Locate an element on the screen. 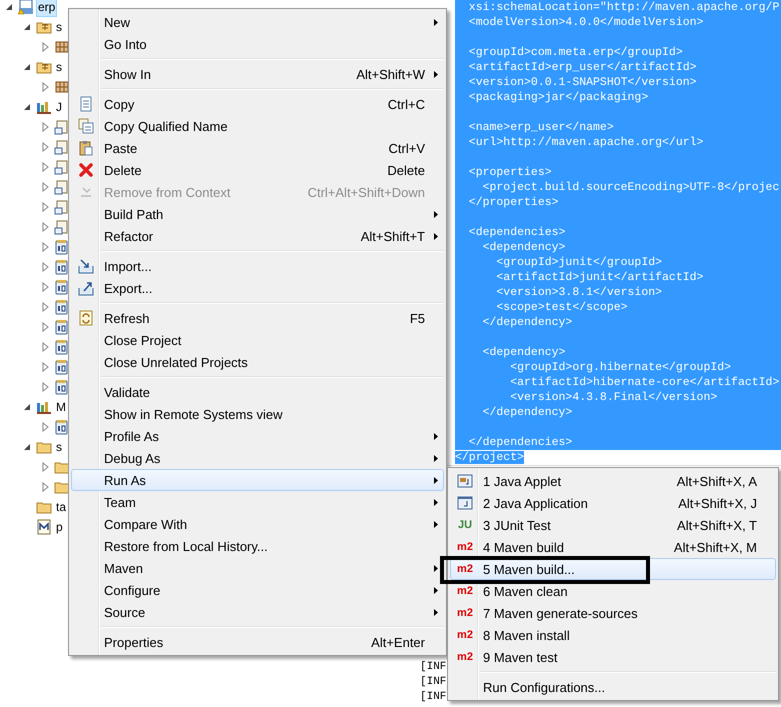  shortcut-label: Alt+Shift+X, A is located at coordinates (716, 481).